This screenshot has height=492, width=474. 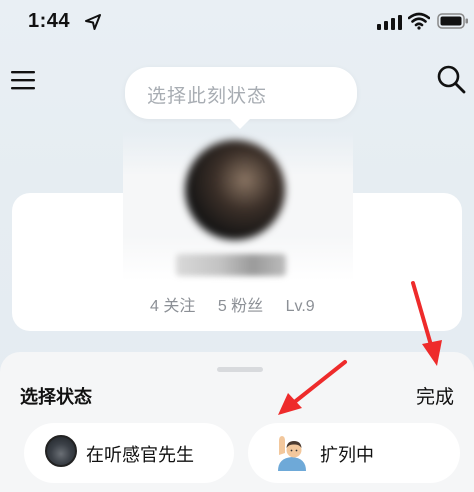 I want to click on search-icon, so click(x=451, y=79).